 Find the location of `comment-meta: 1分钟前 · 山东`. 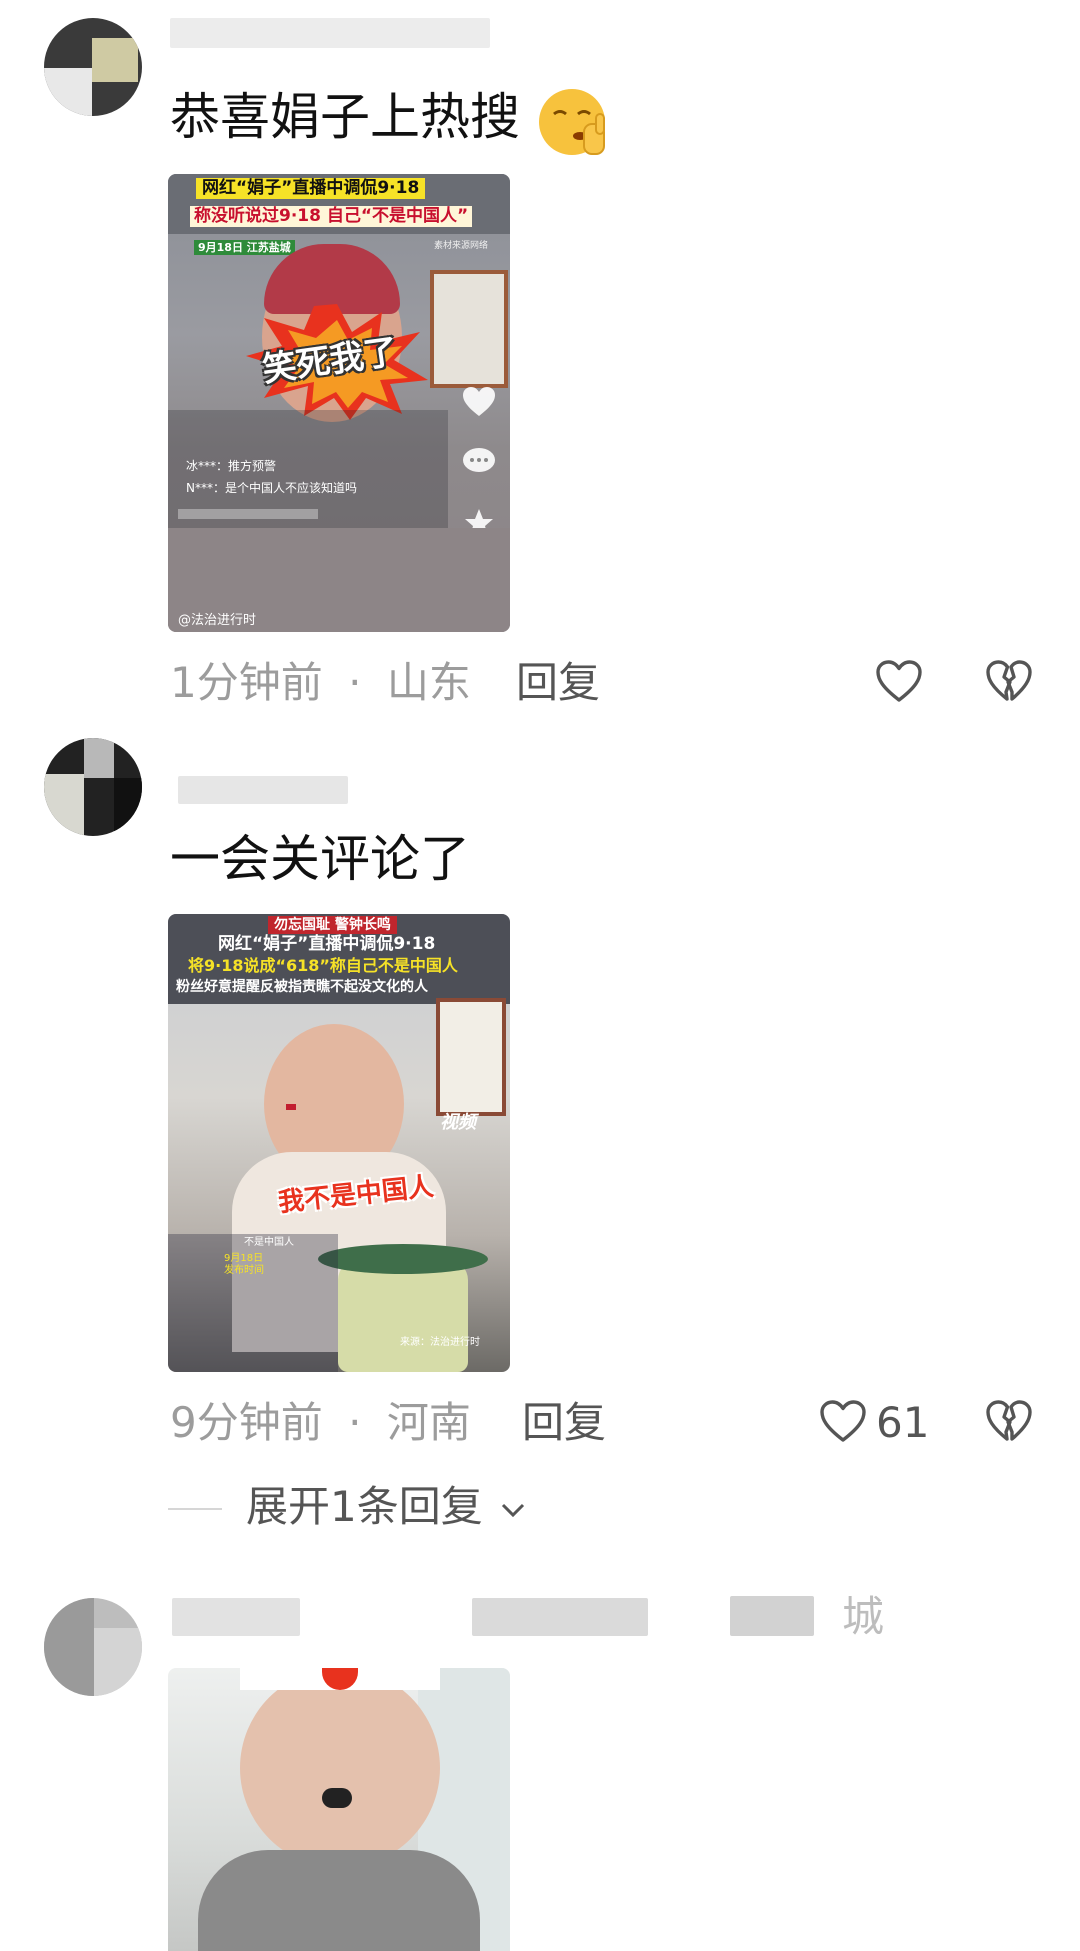

comment-meta: 1分钟前 · 山东 is located at coordinates (320, 683).